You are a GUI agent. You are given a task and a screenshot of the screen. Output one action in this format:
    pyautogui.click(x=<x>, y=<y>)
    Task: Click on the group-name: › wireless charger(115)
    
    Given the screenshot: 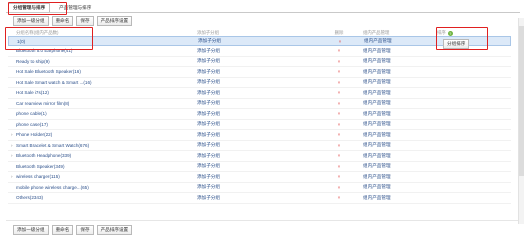 What is the action you would take?
    pyautogui.click(x=102, y=176)
    